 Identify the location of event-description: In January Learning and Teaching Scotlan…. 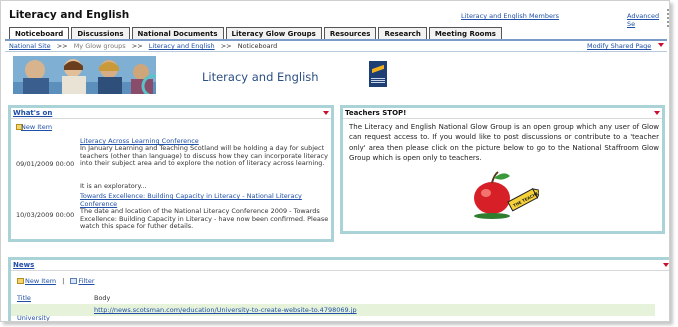
(204, 155).